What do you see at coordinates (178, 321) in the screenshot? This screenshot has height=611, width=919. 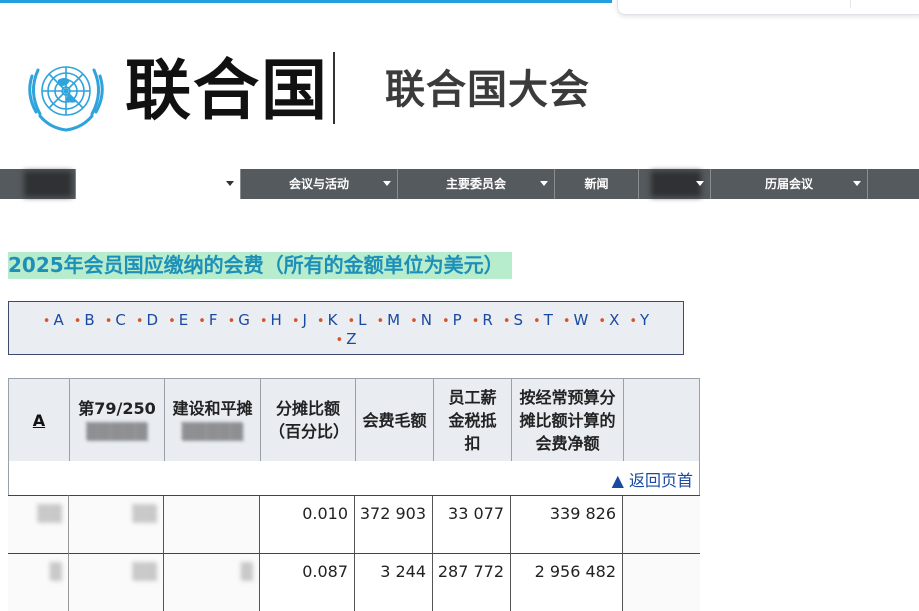 I see `alphabet-link: • E` at bounding box center [178, 321].